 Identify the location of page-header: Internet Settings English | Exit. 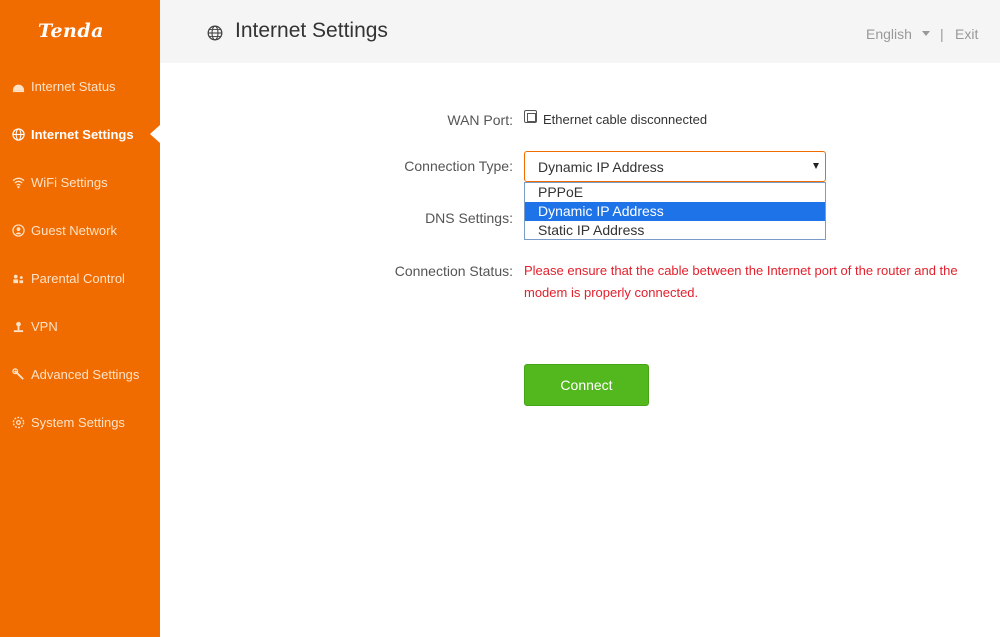
(580, 31).